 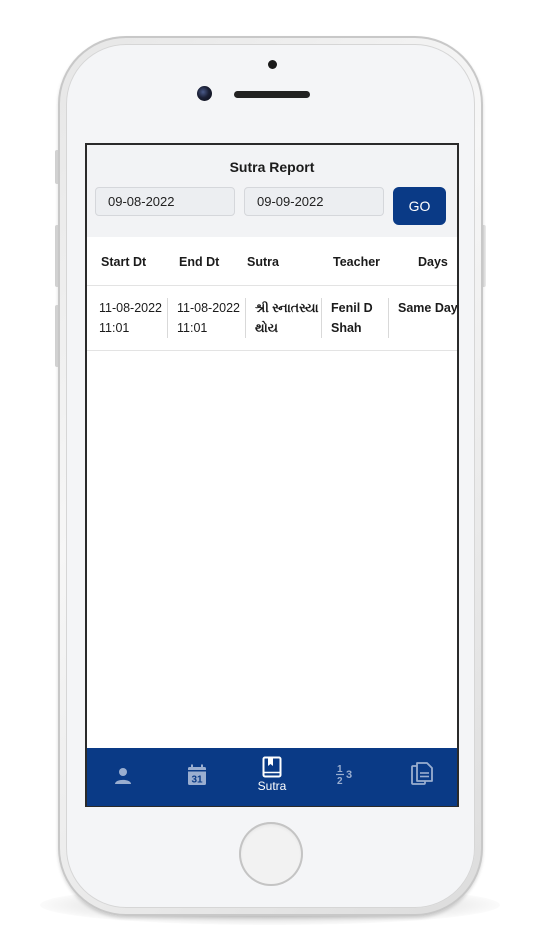 I want to click on svg-text: 1, so click(x=340, y=769).